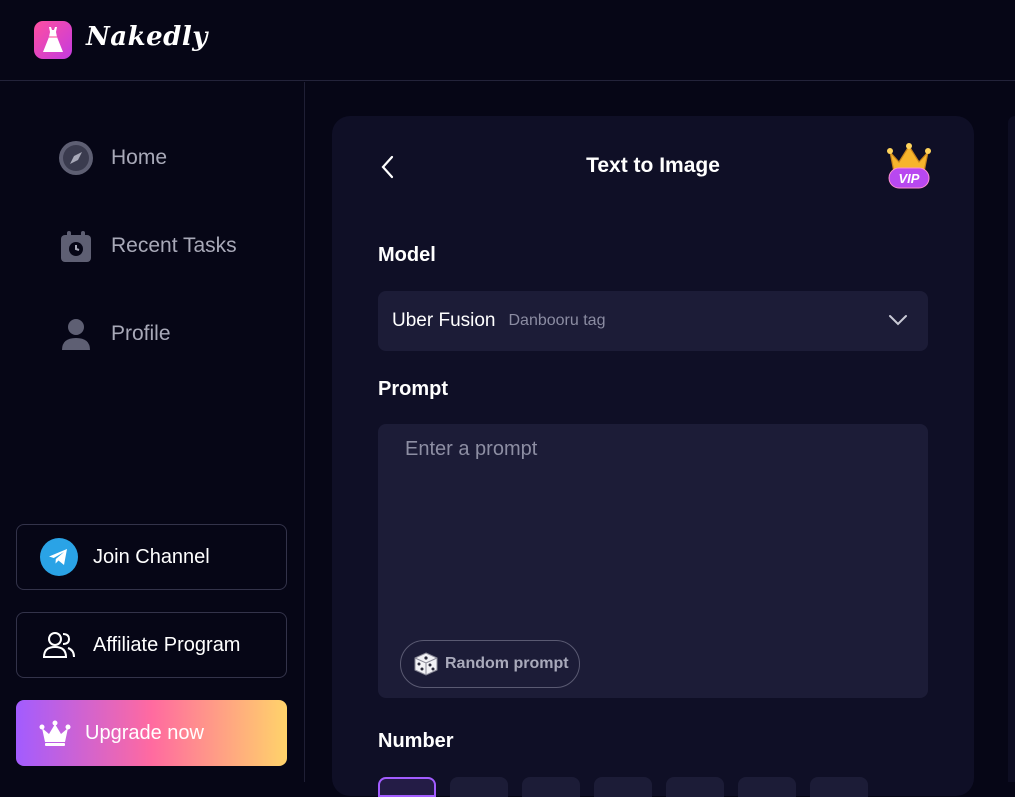 Image resolution: width=1015 pixels, height=797 pixels. Describe the element at coordinates (909, 166) in the screenshot. I see `vip-crown-icon: VIP` at that location.